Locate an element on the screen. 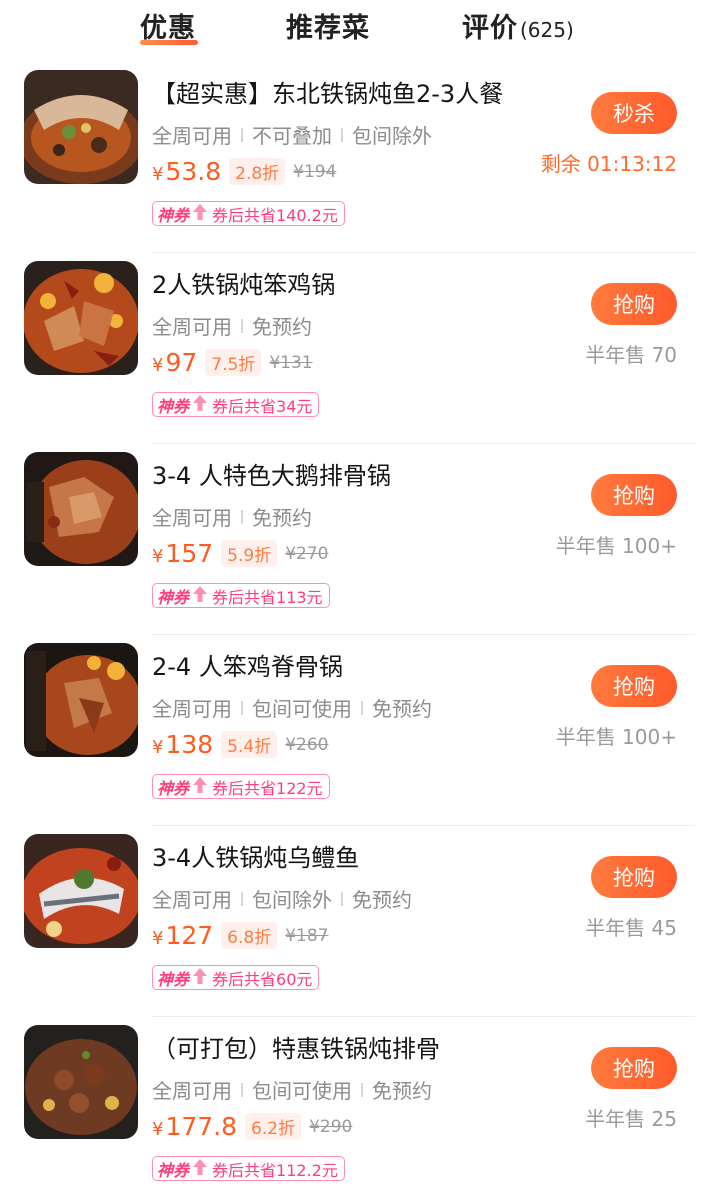  deal-tags: 全周可用 包间可使用 免预约 is located at coordinates (292, 1089).